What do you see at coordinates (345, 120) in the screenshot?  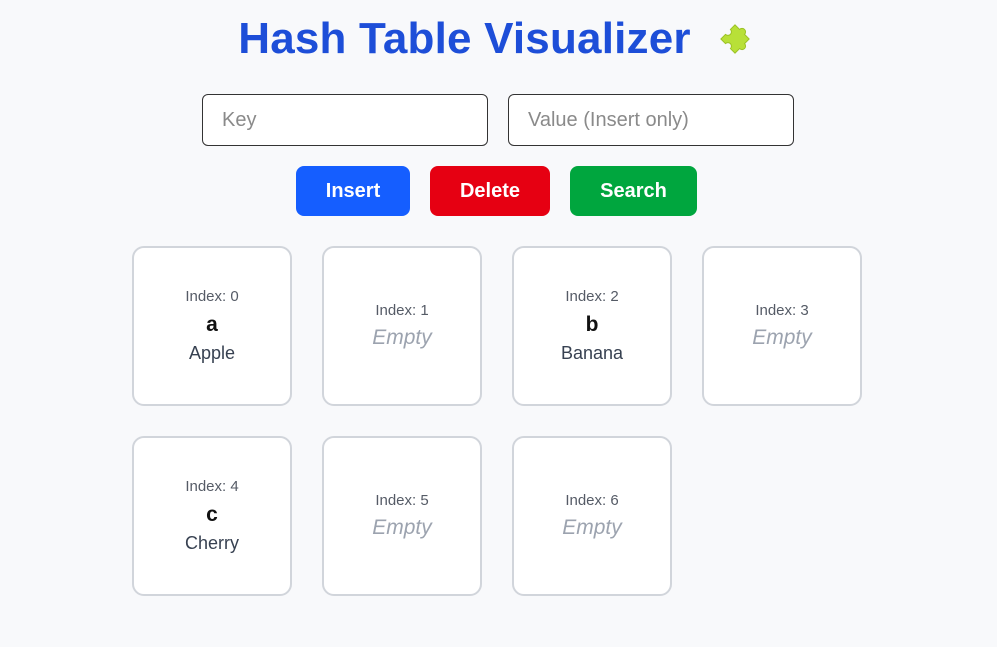 I see `key-input` at bounding box center [345, 120].